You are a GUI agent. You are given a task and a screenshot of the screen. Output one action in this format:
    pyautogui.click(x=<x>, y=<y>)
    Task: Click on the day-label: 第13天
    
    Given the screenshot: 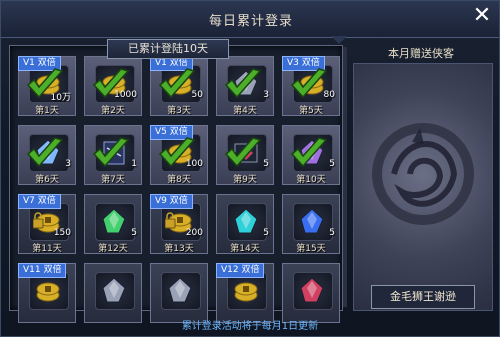 What is the action you would take?
    pyautogui.click(x=179, y=249)
    